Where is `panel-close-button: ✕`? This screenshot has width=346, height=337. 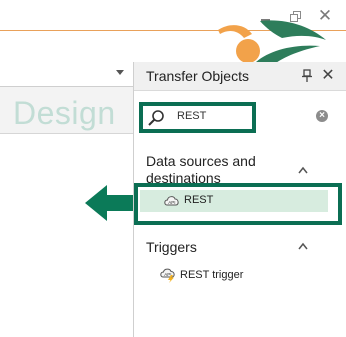
panel-close-button: ✕ is located at coordinates (328, 75).